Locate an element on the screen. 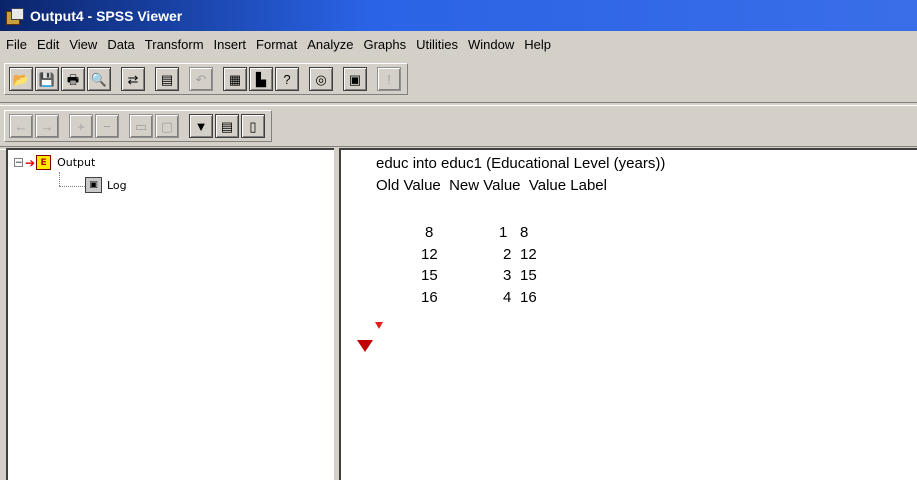 The image size is (917, 480). tree-item-output-label: Output is located at coordinates (76, 162).